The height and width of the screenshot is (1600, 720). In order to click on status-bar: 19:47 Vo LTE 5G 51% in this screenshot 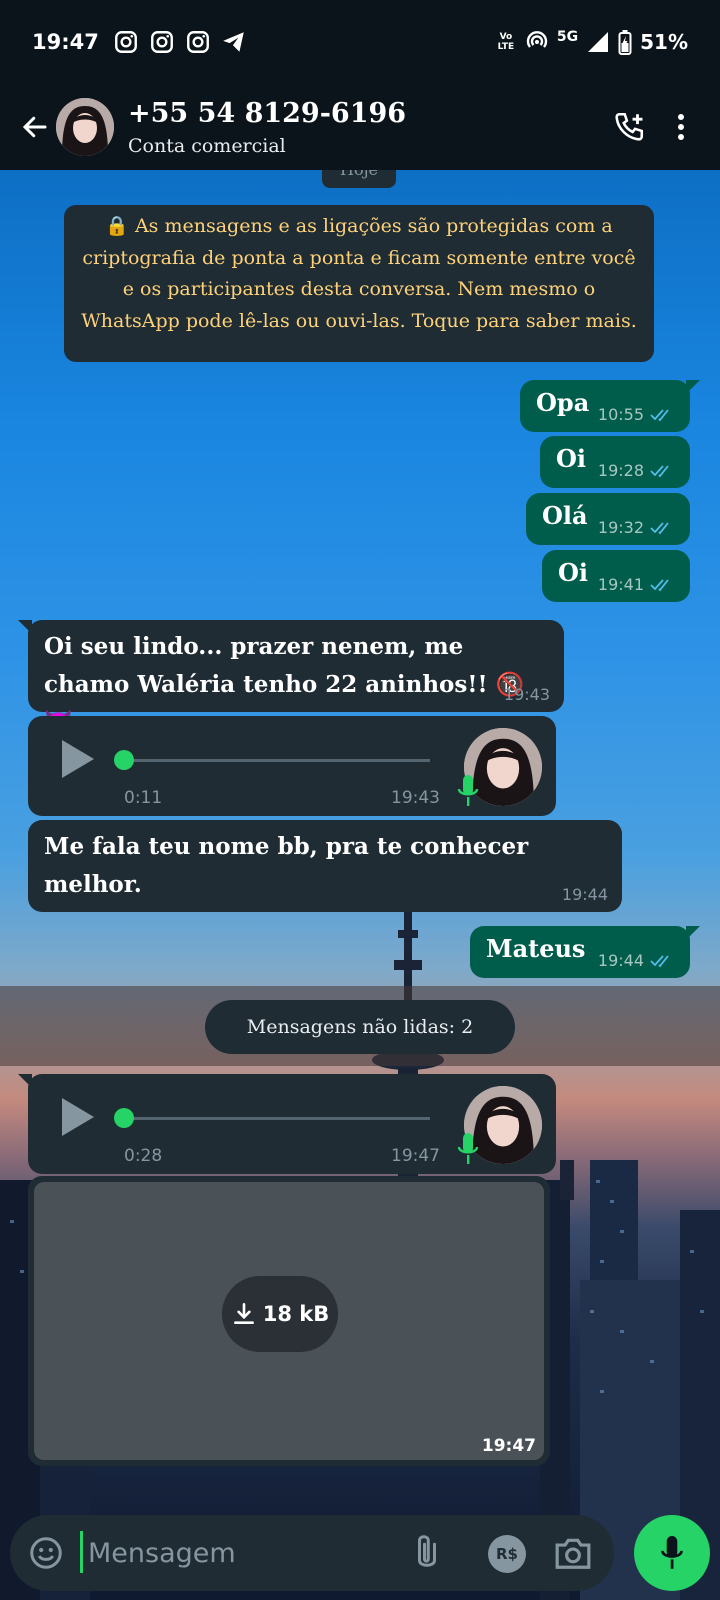, I will do `click(360, 42)`.